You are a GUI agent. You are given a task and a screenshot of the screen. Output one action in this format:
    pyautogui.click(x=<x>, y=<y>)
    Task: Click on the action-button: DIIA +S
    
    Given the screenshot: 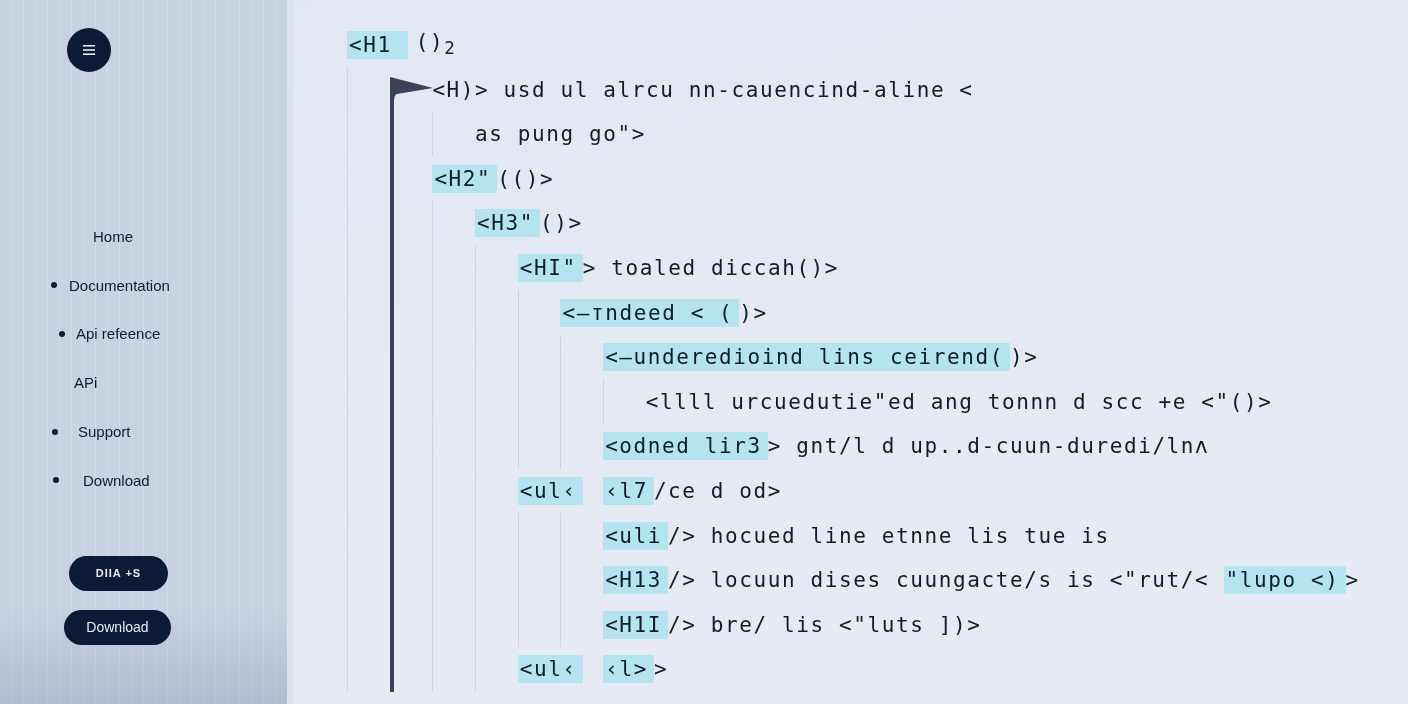 What is the action you would take?
    pyautogui.click(x=118, y=573)
    